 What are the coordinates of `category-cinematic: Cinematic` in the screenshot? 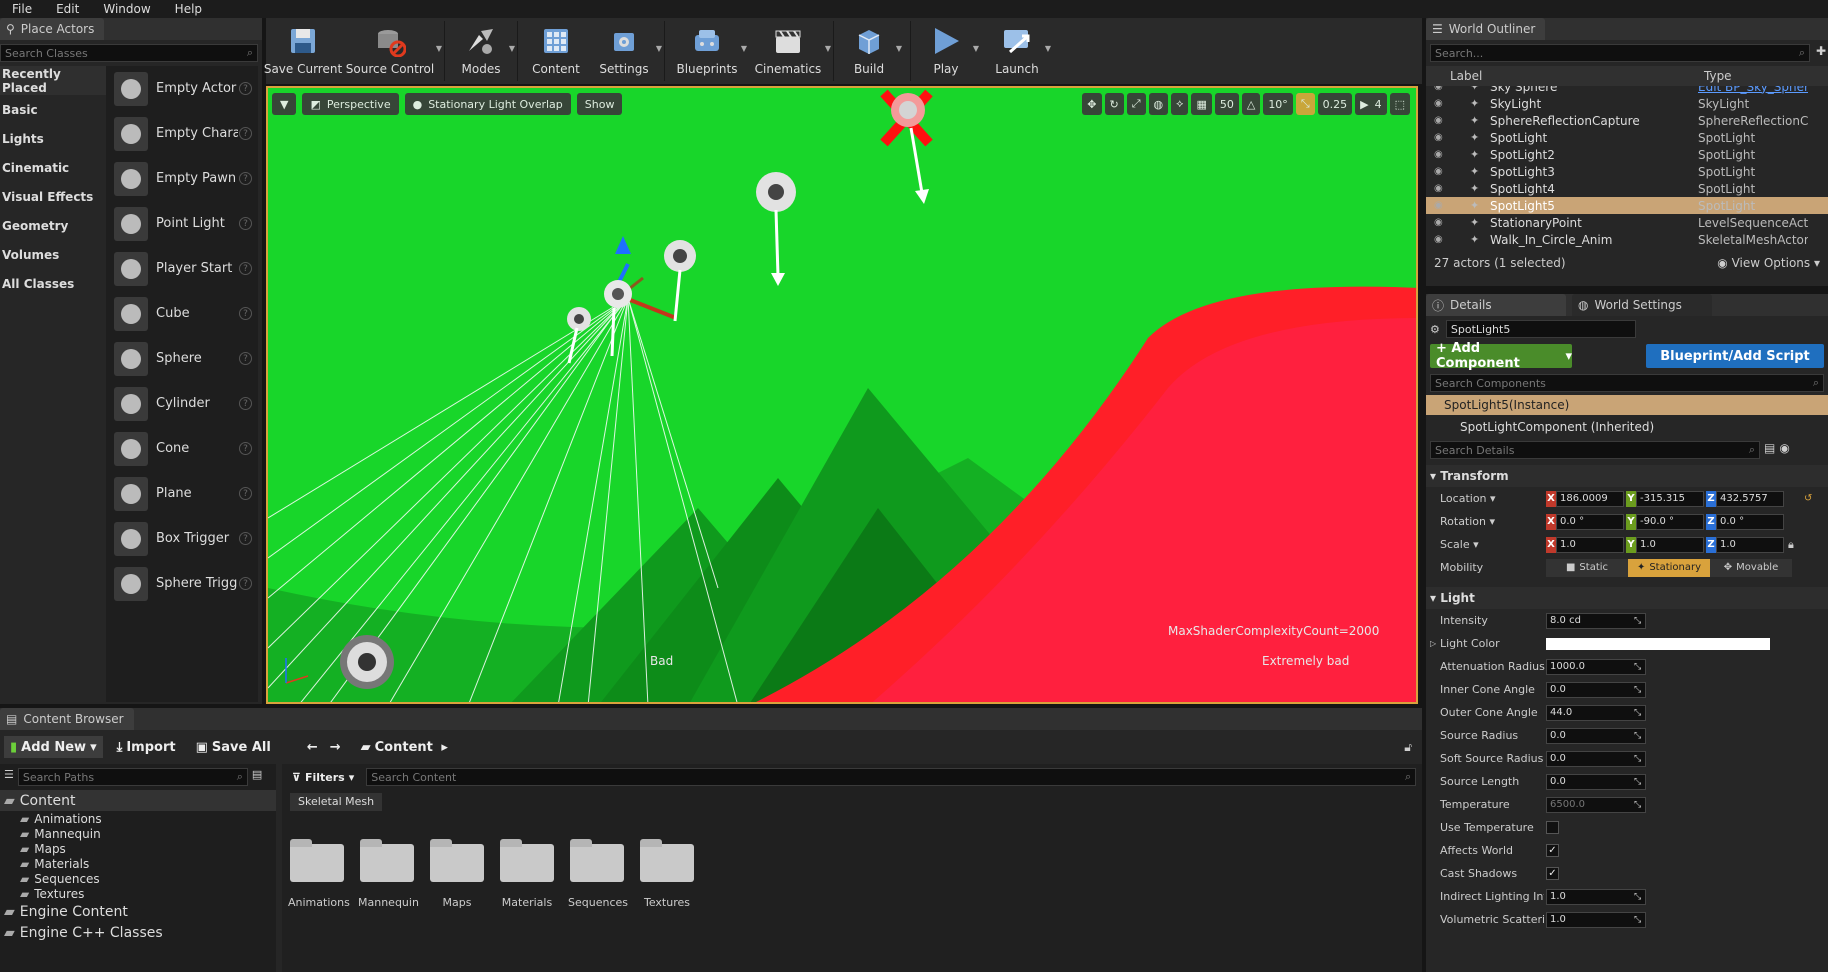 It's located at (53, 167).